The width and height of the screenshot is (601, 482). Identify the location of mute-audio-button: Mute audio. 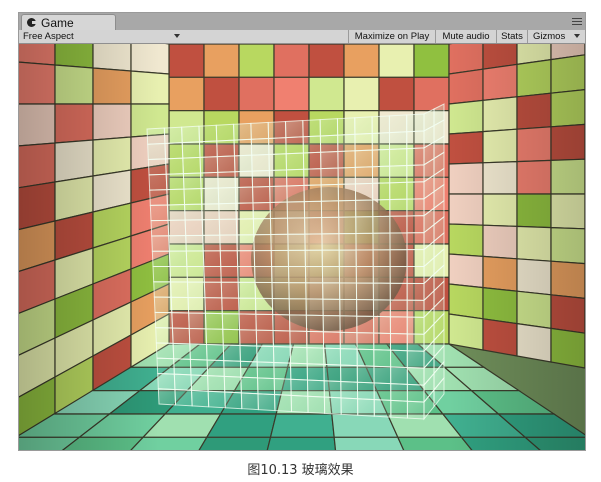
(465, 36).